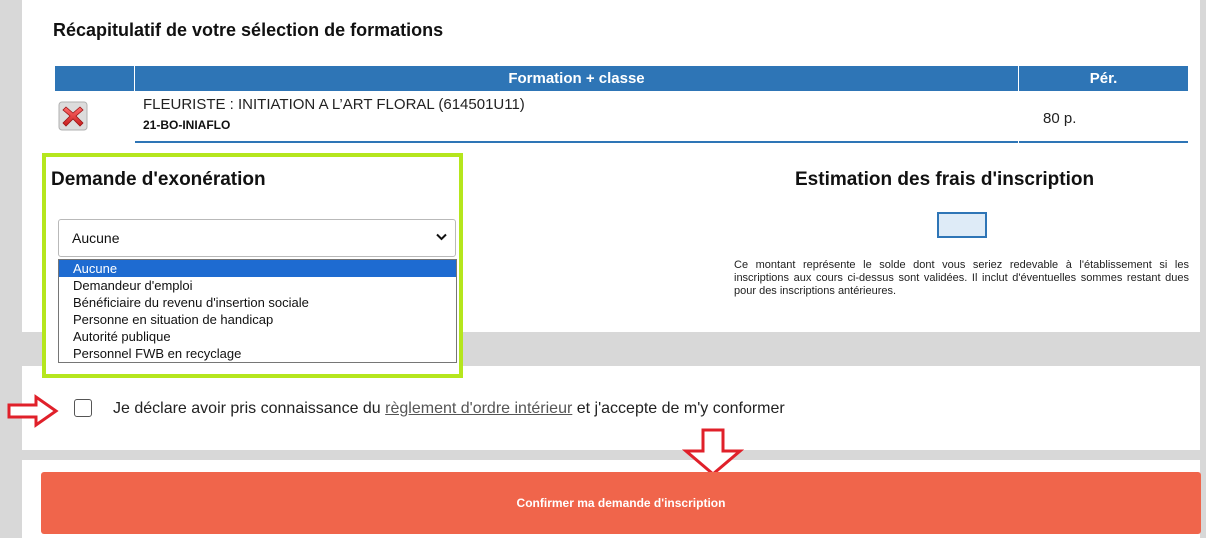 The image size is (1206, 538). What do you see at coordinates (945, 179) in the screenshot?
I see `estimation-title: Estimation des frais d'inscription` at bounding box center [945, 179].